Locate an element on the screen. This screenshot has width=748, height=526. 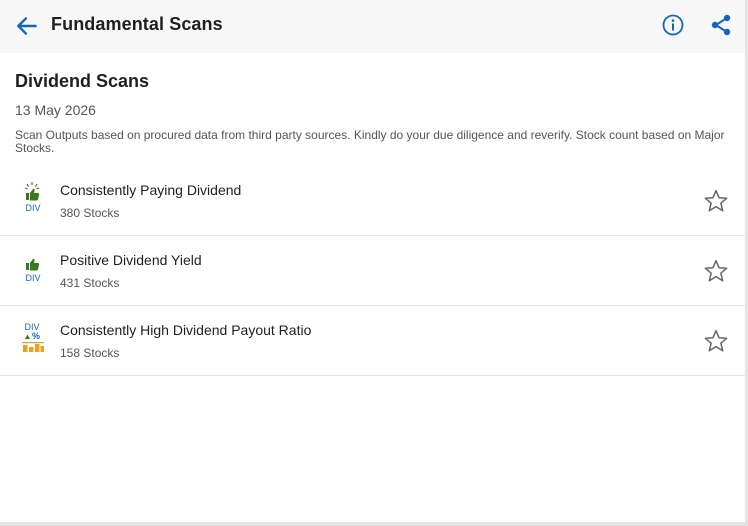
scan-stock-count: 158 Stocks is located at coordinates (90, 353).